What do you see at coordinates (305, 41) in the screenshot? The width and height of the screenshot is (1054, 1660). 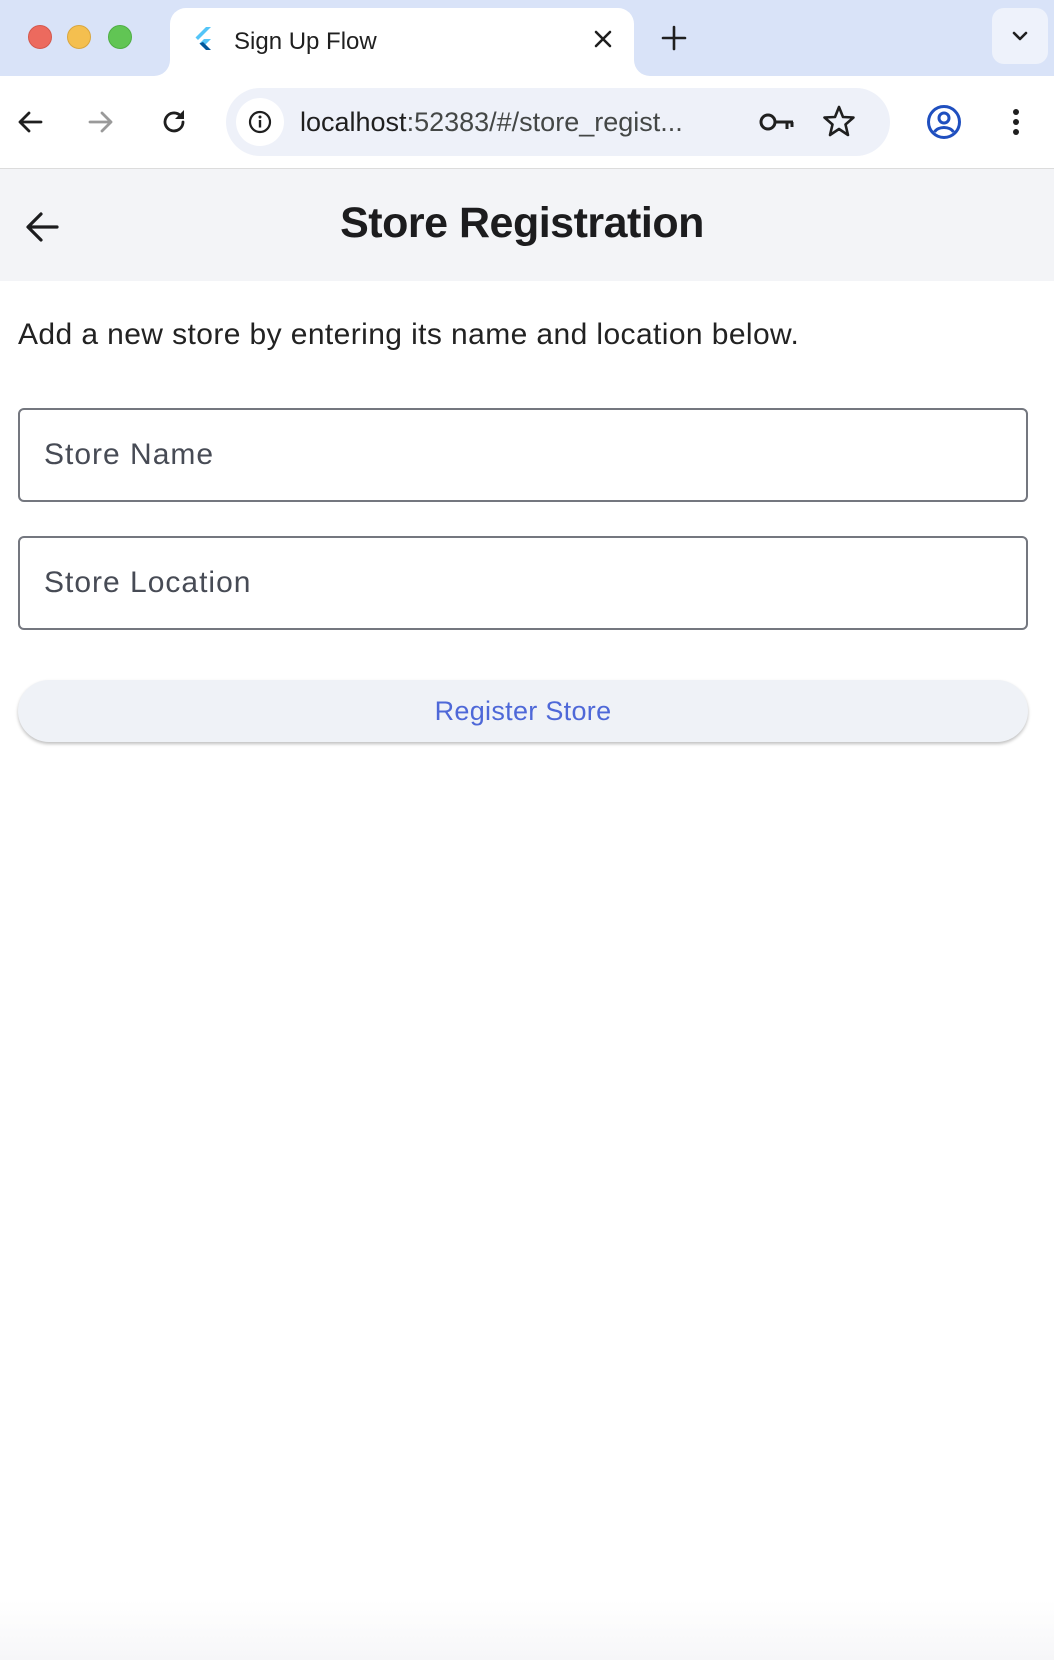 I see `tab-title: Sign Up Flow` at bounding box center [305, 41].